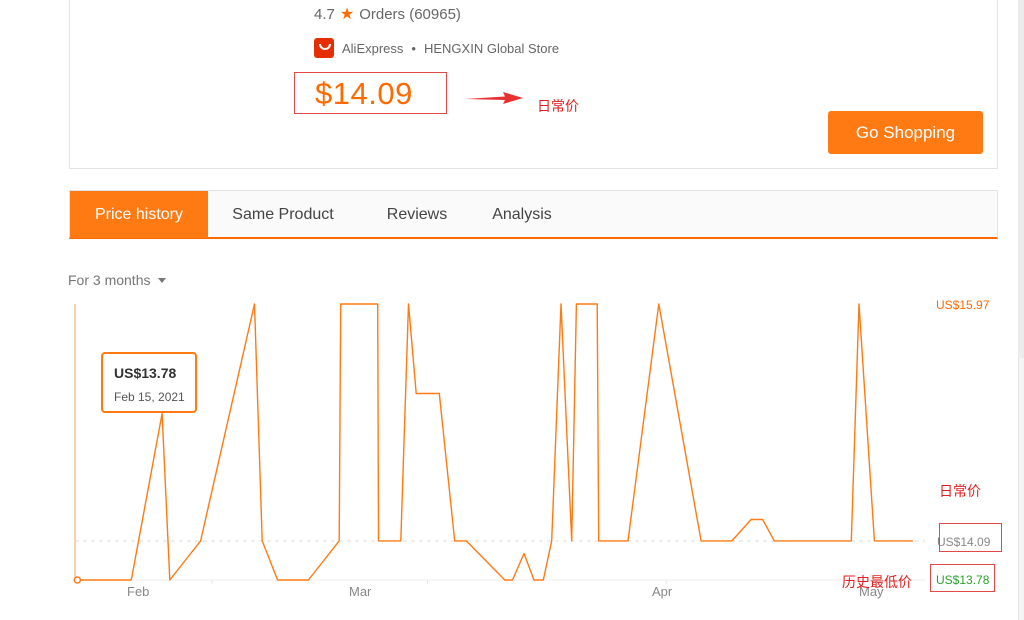 The image size is (1024, 620). What do you see at coordinates (360, 591) in the screenshot?
I see `x-tick-label-mar: Mar` at bounding box center [360, 591].